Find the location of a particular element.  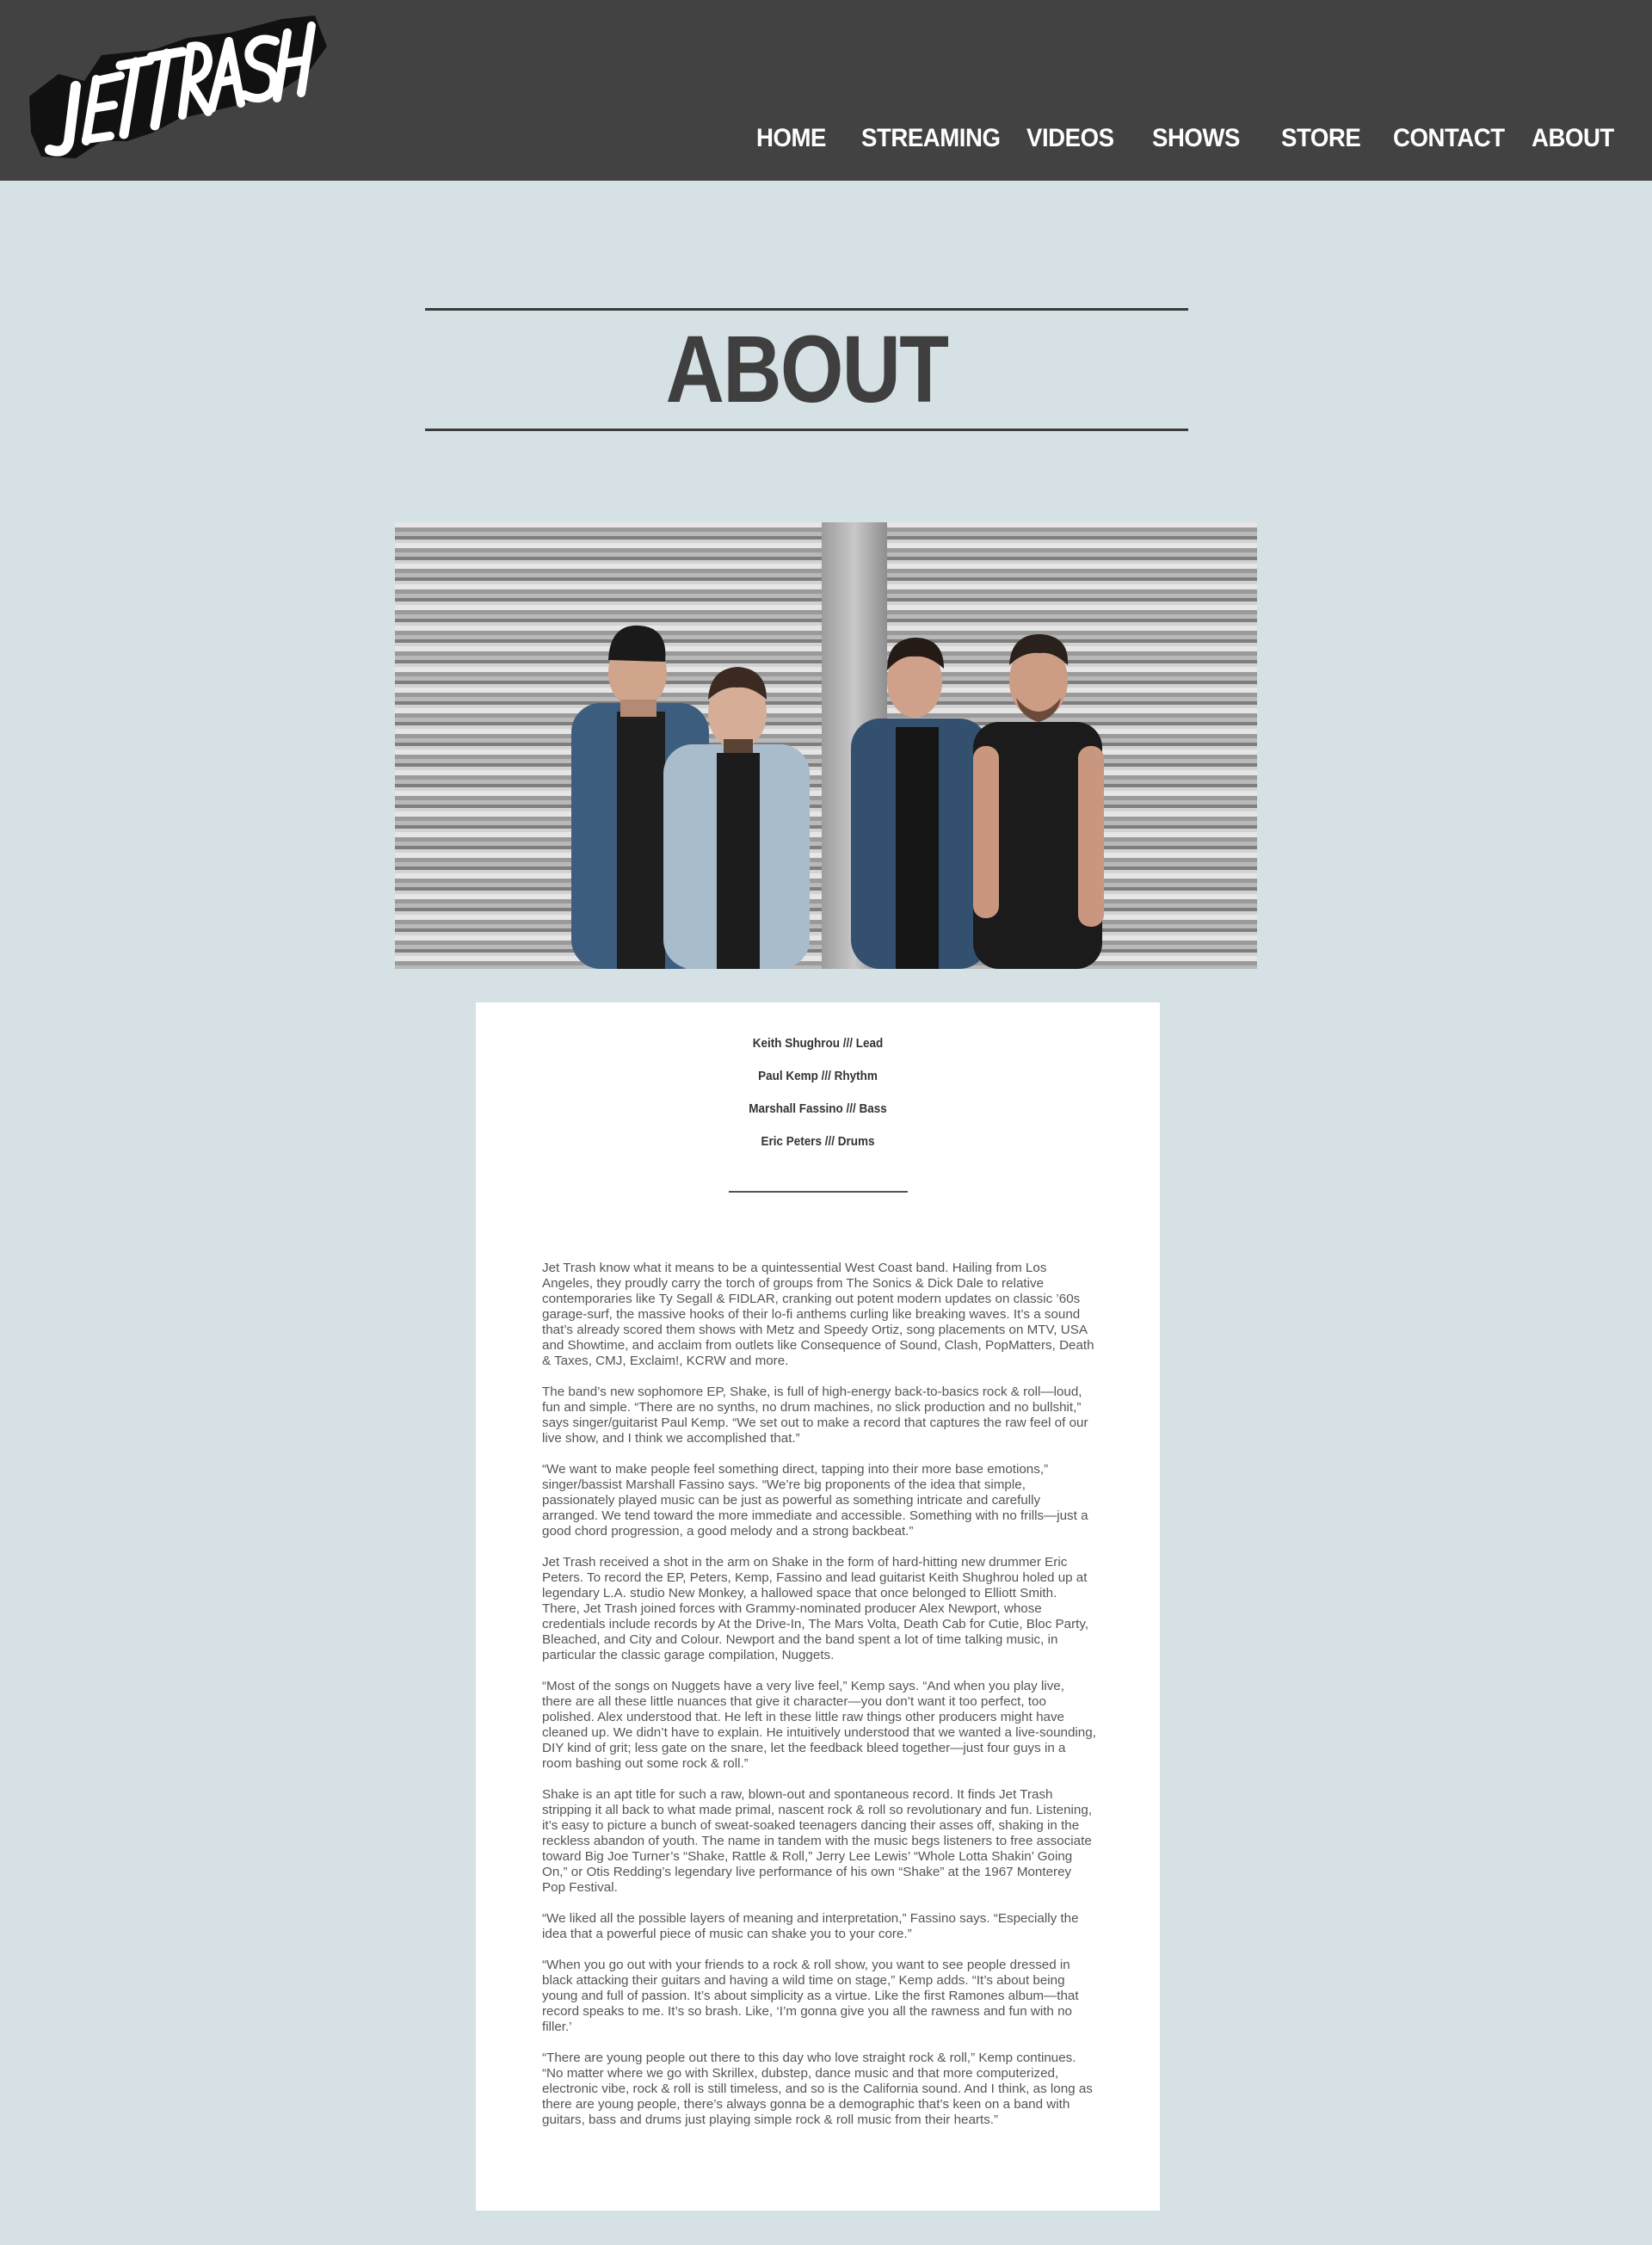

nav-videos: VIDEOS is located at coordinates (1070, 138).